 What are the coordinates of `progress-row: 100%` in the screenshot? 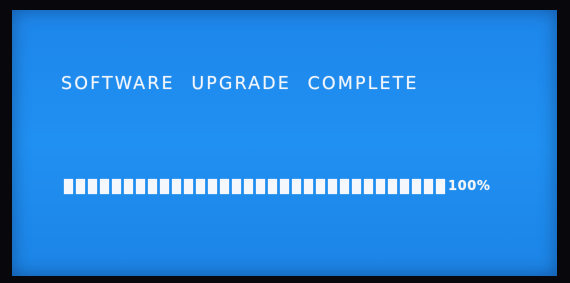 It's located at (277, 186).